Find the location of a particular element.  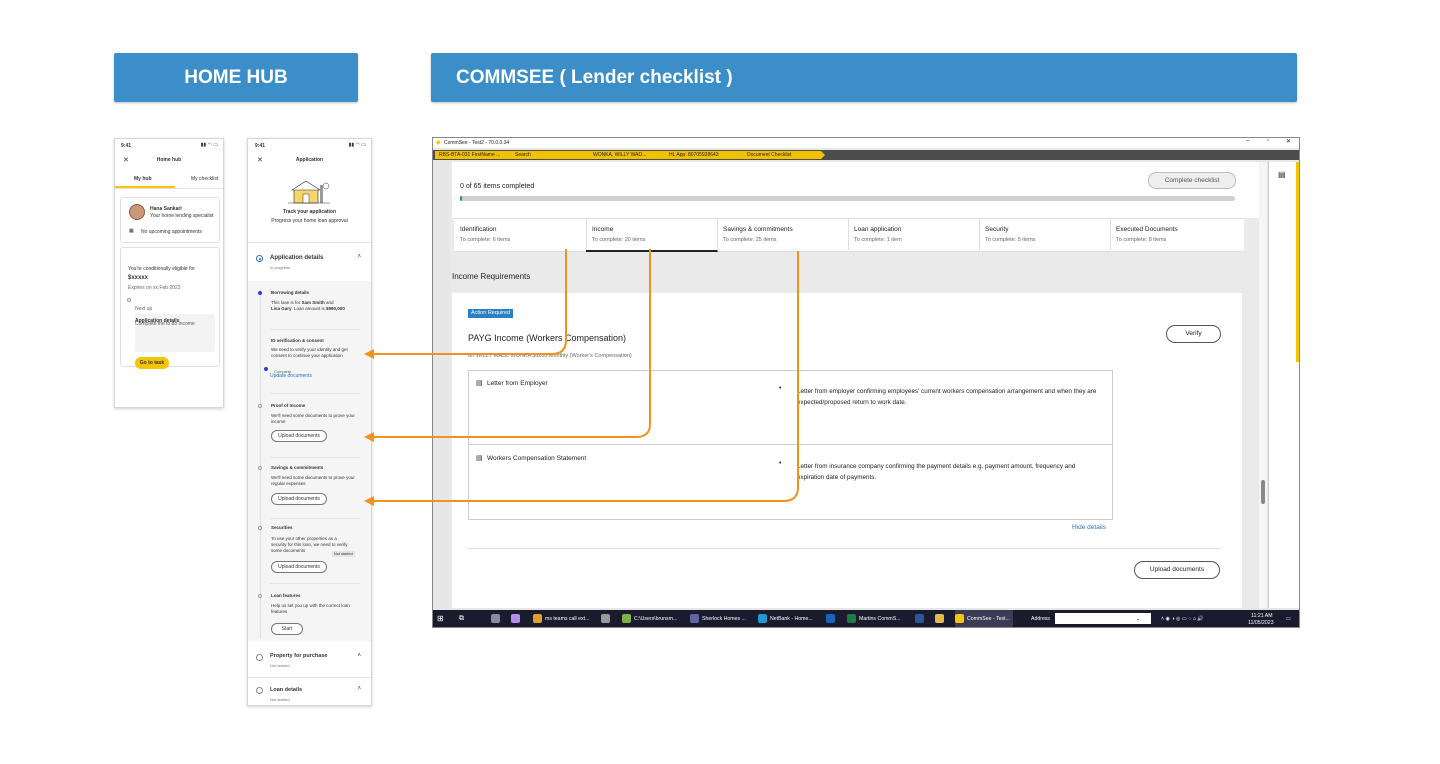

connector-arrows is located at coordinates (581, 377).